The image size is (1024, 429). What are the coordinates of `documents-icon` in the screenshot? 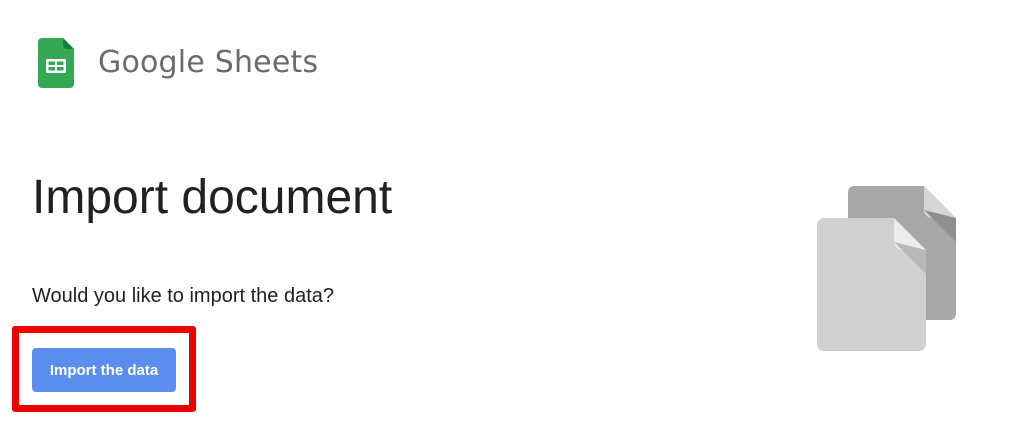 It's located at (886, 268).